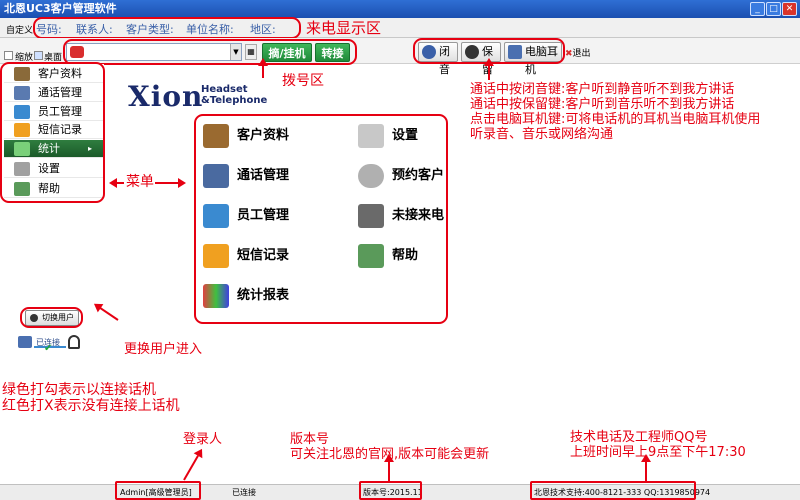  What do you see at coordinates (542, 134) in the screenshot?
I see `buttons-help-4: 听录音、音乐或网络沟通` at bounding box center [542, 134].